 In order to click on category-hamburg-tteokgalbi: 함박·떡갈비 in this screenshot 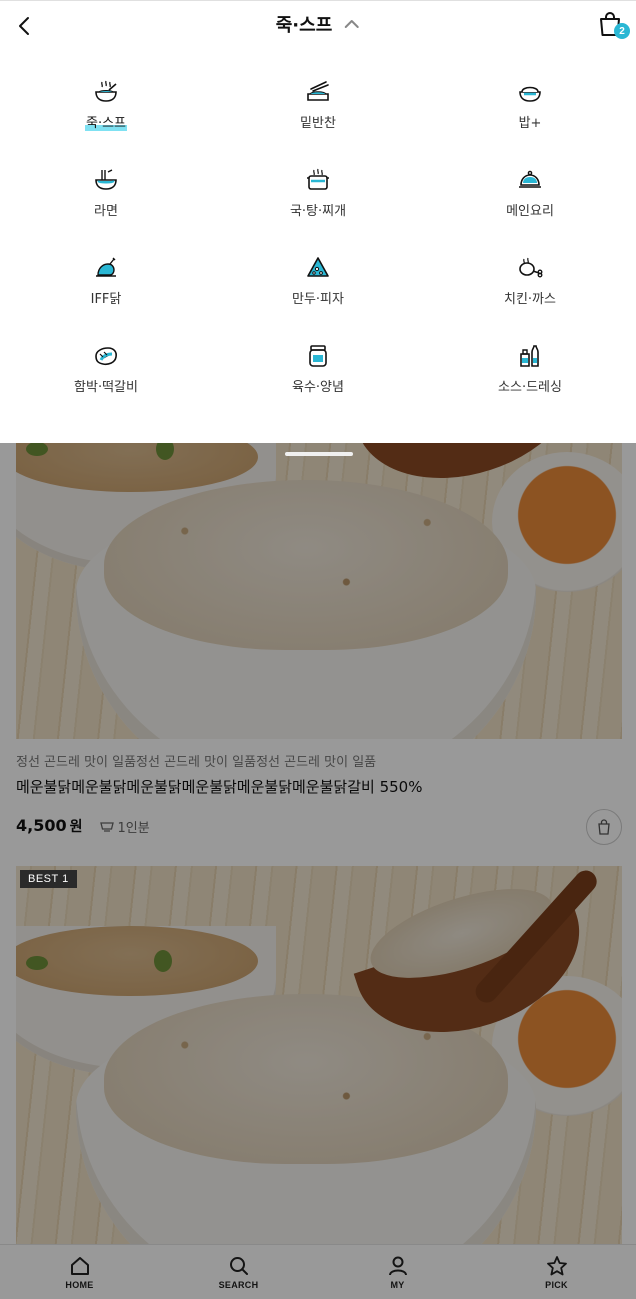, I will do `click(106, 371)`.